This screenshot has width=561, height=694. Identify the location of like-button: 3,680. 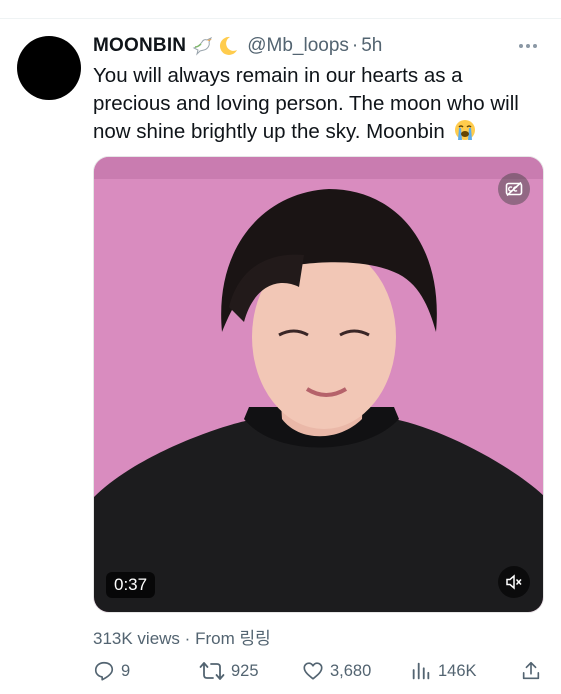
(336, 671).